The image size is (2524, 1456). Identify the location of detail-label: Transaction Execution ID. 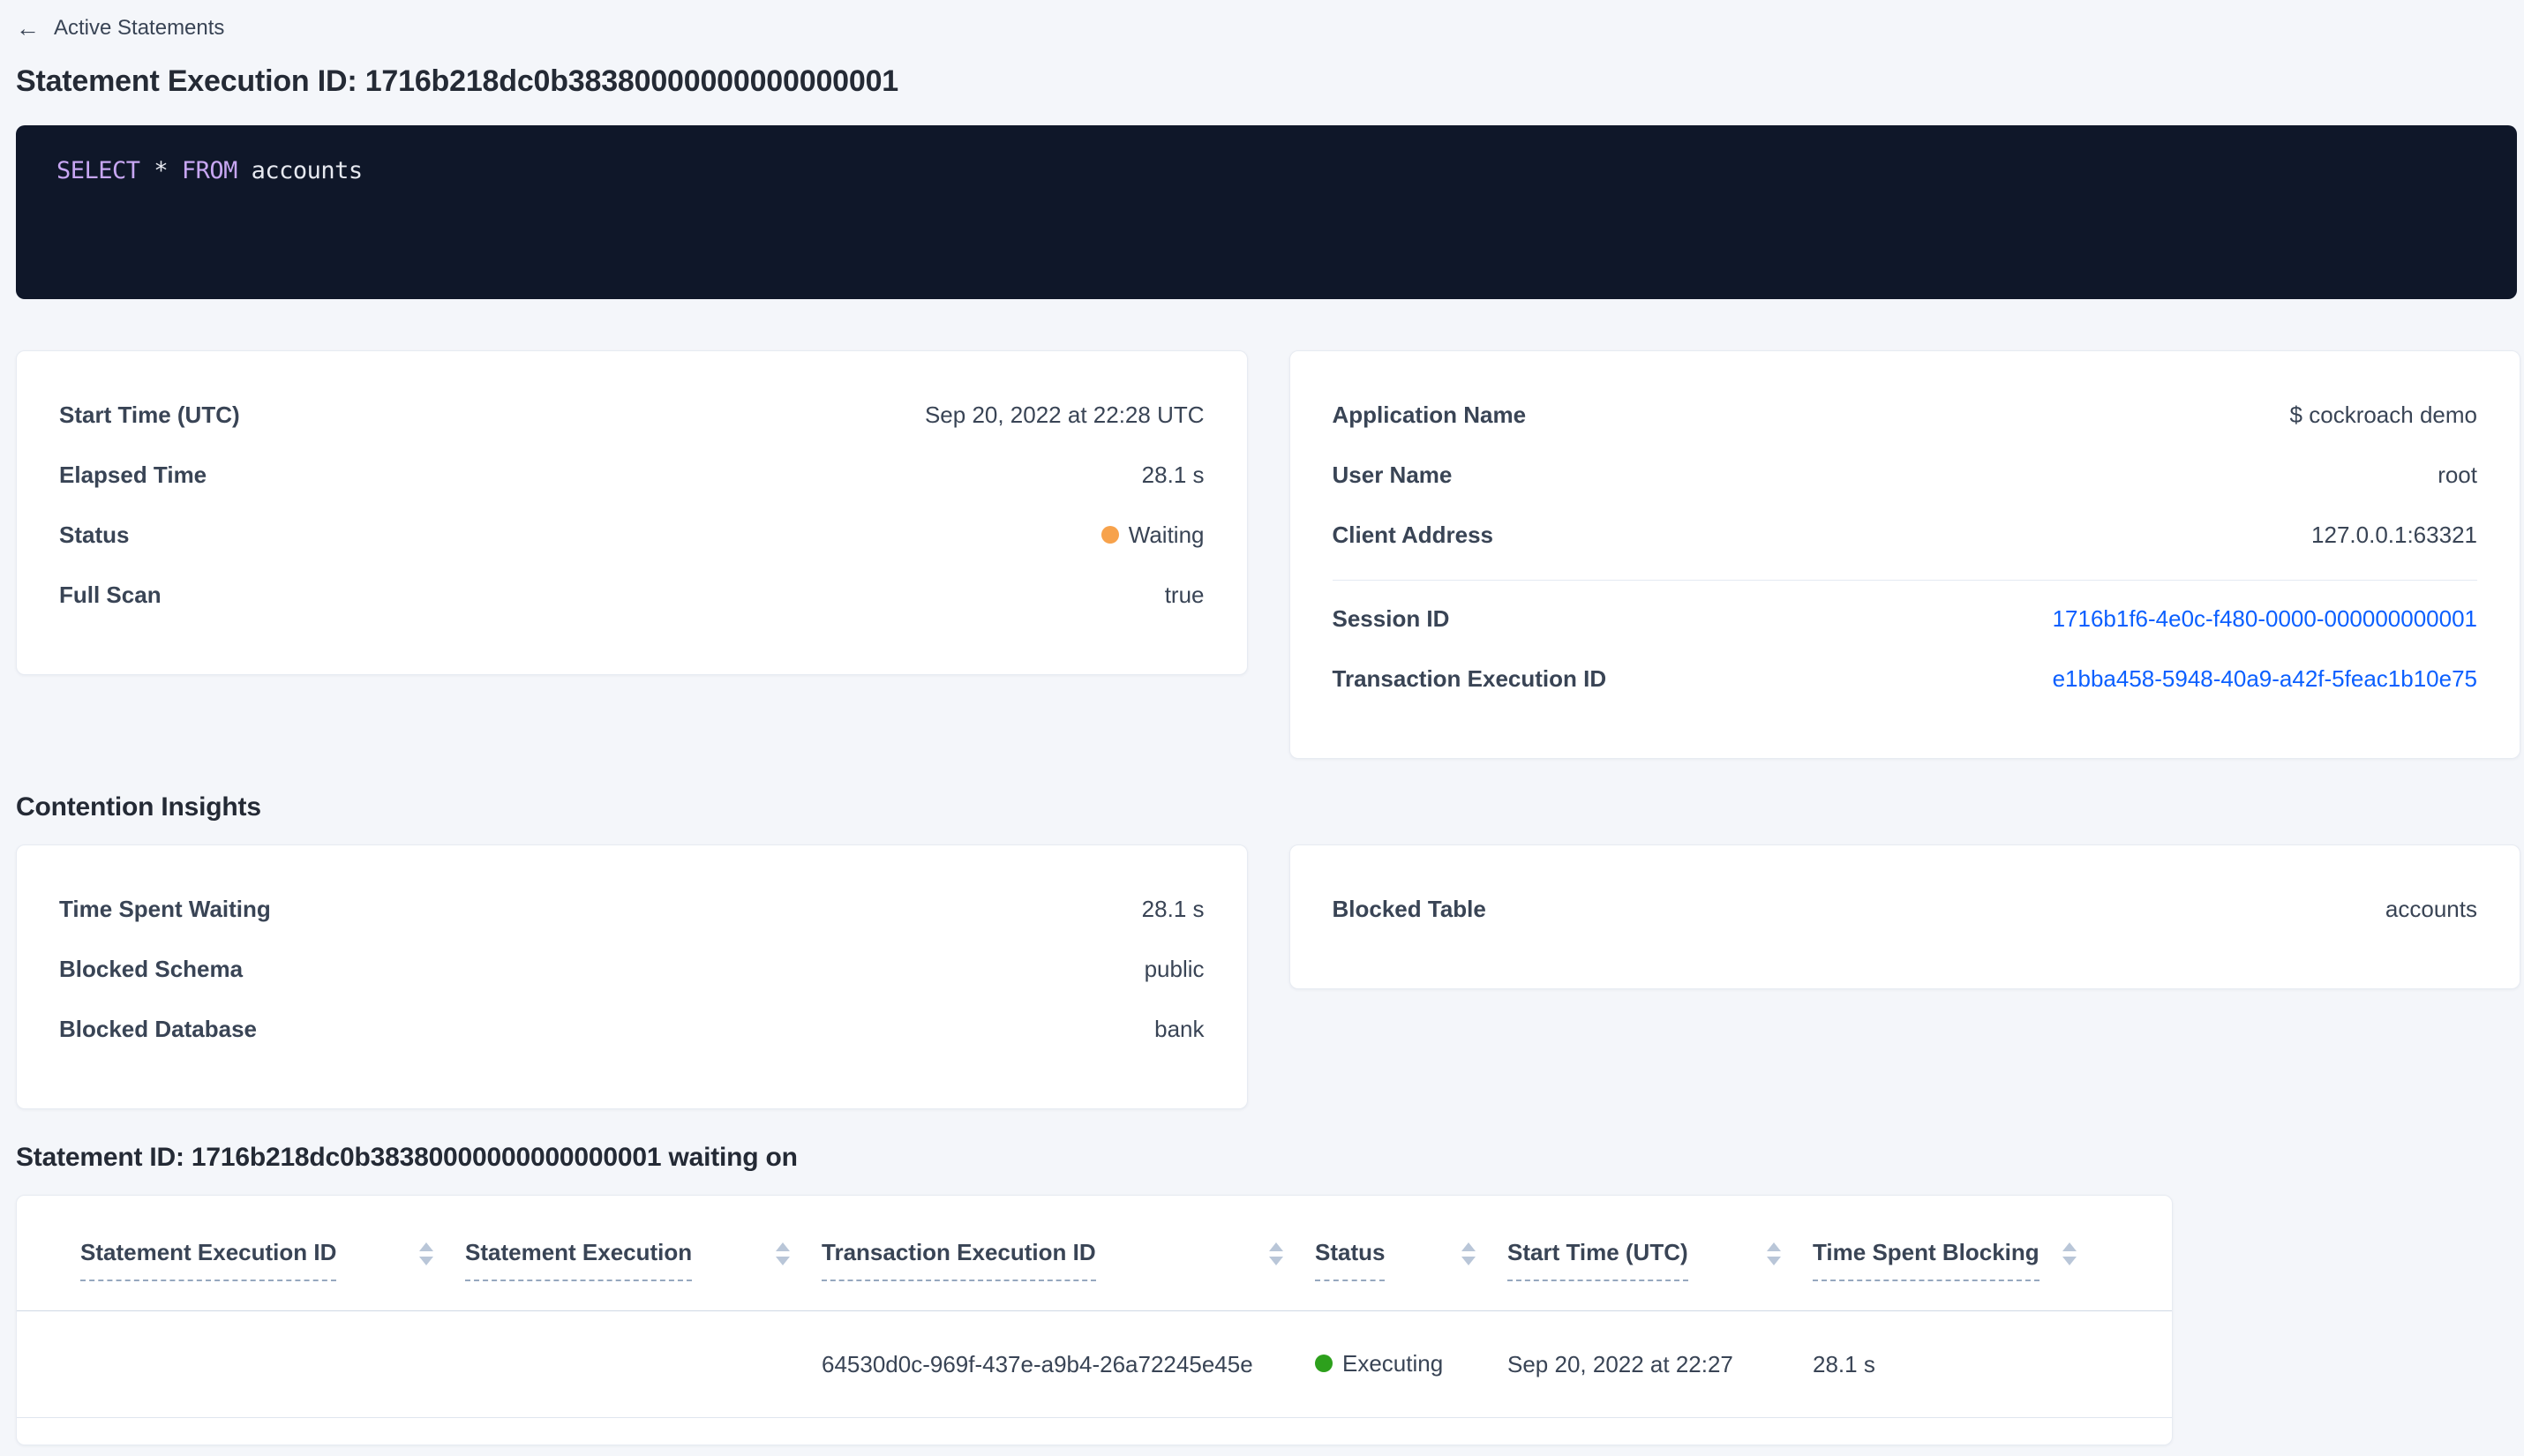
(1469, 678).